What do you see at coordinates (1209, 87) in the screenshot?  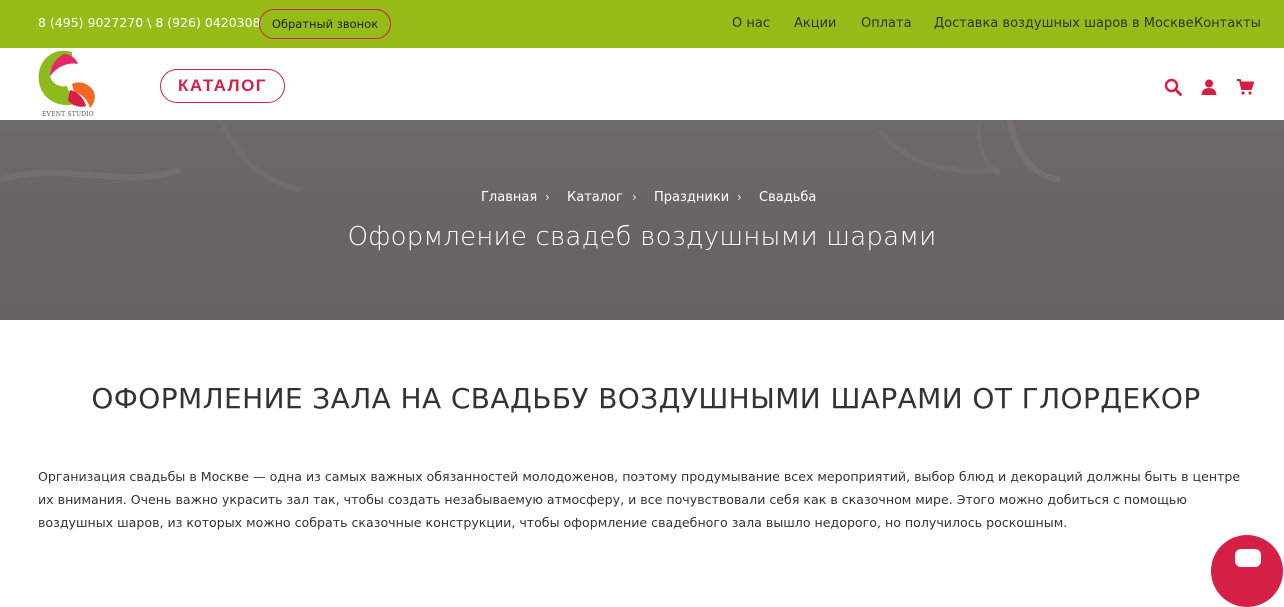 I see `user-icon` at bounding box center [1209, 87].